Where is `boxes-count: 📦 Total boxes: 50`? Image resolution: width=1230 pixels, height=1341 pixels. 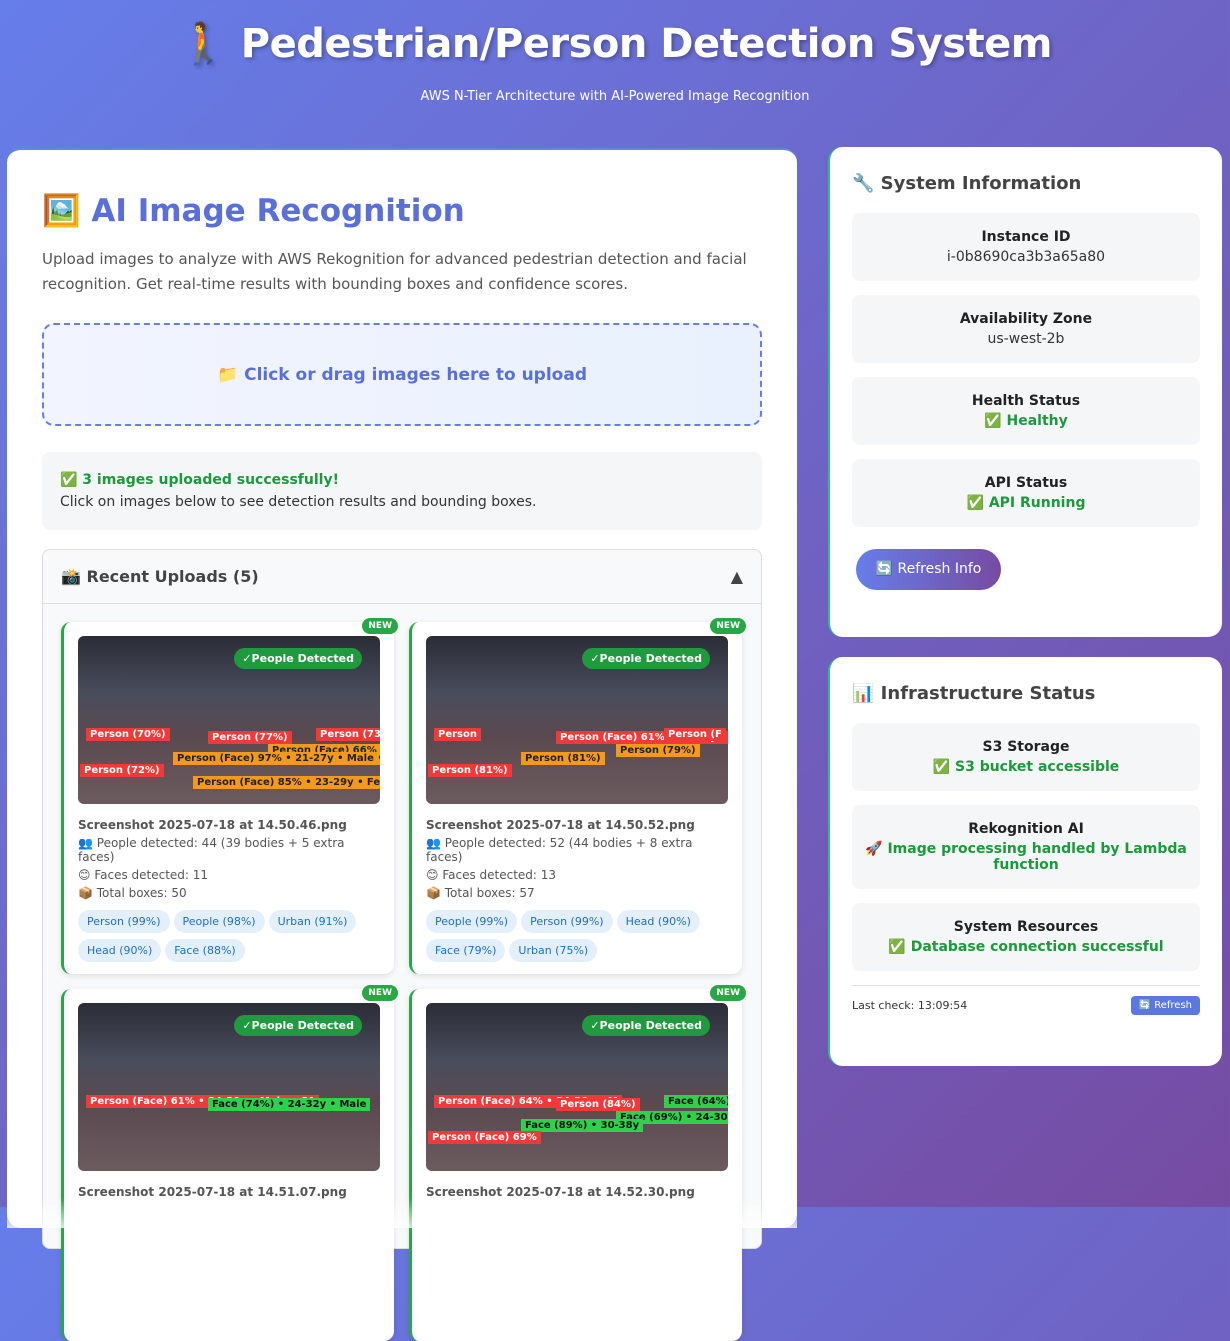 boxes-count: 📦 Total boxes: 50 is located at coordinates (132, 893).